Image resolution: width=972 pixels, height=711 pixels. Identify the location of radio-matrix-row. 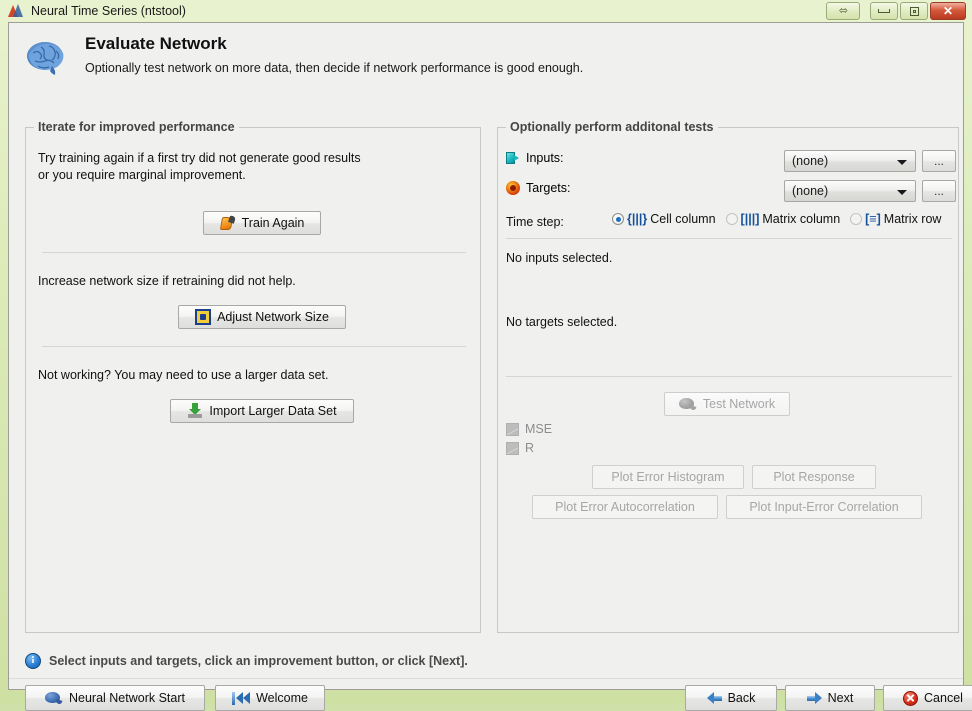
(856, 219).